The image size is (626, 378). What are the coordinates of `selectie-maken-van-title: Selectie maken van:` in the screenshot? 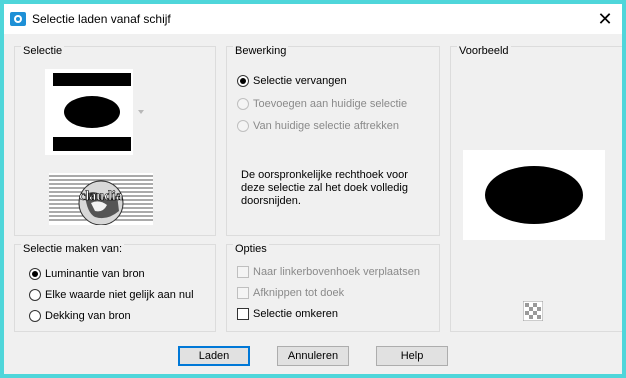 It's located at (73, 249).